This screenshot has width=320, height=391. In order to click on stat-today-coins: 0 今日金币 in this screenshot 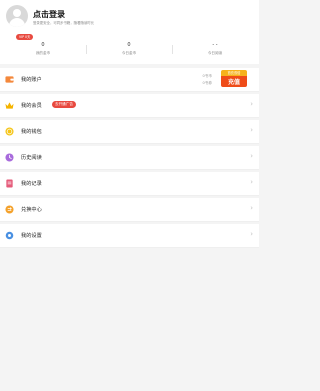, I will do `click(129, 48)`.